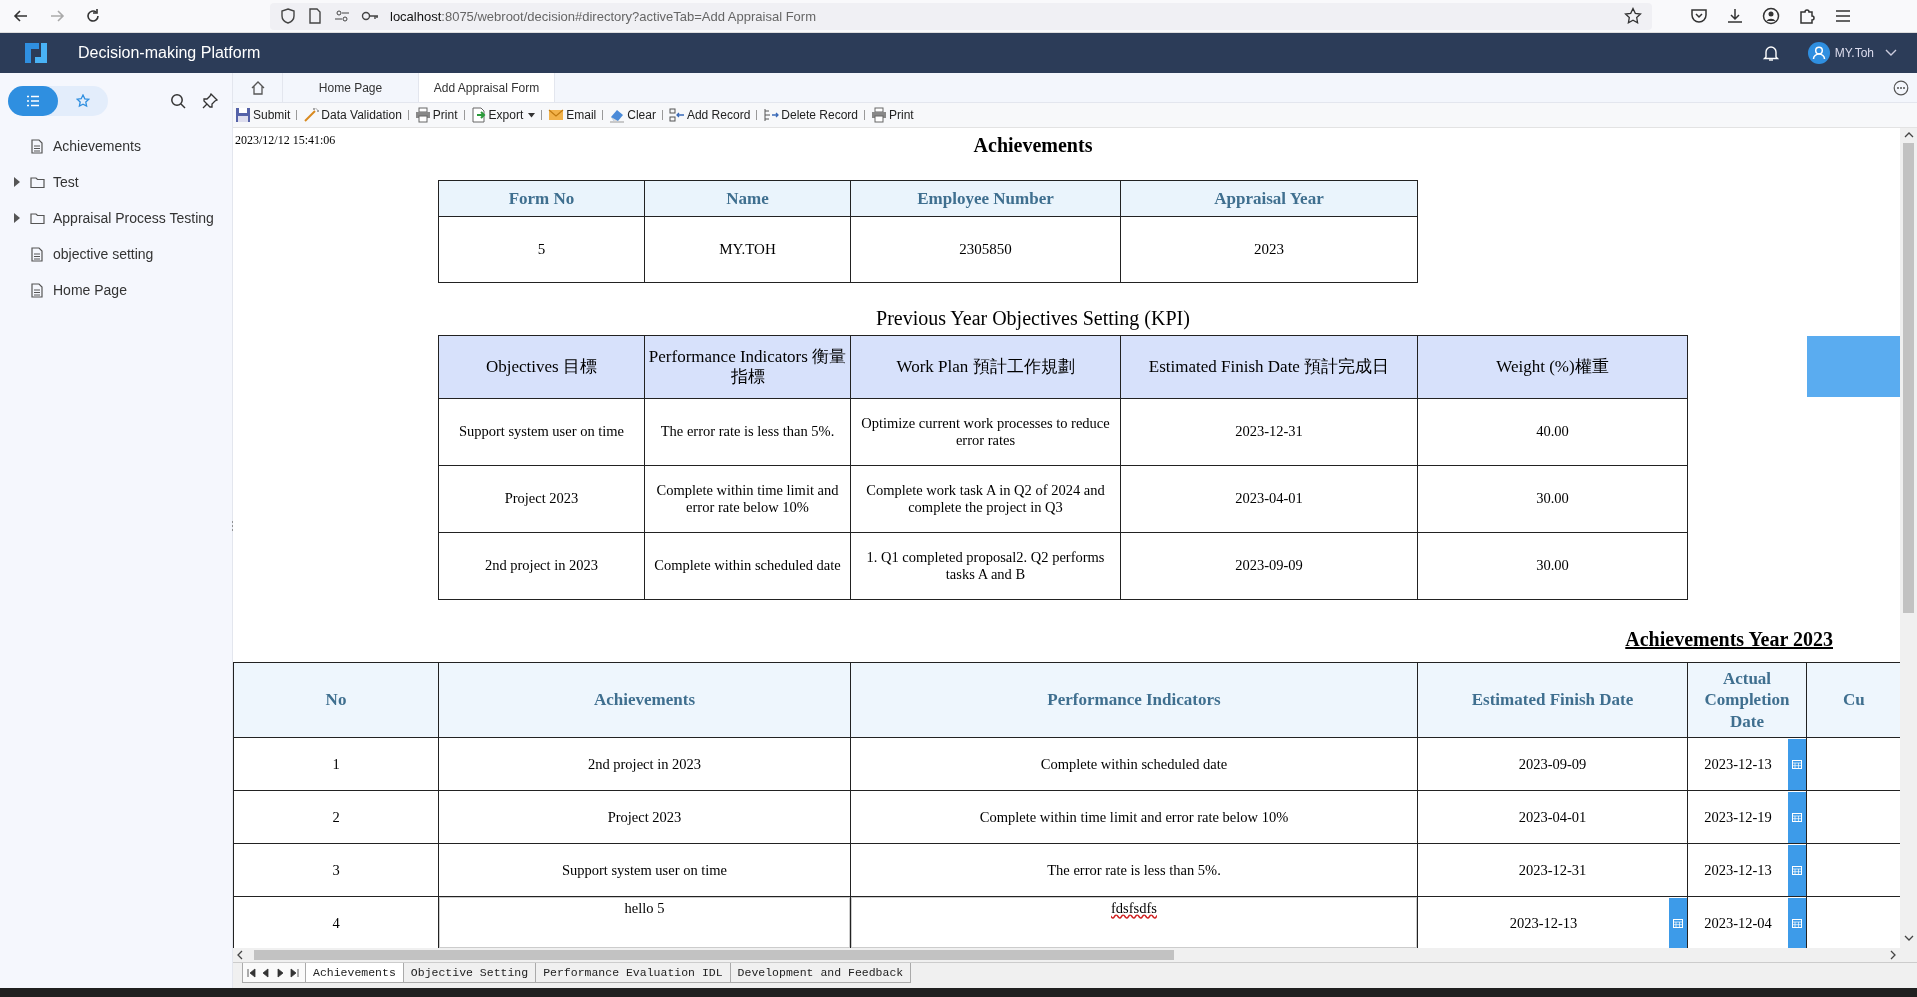  What do you see at coordinates (1552, 432) in the screenshot?
I see `table-cell: 40.00` at bounding box center [1552, 432].